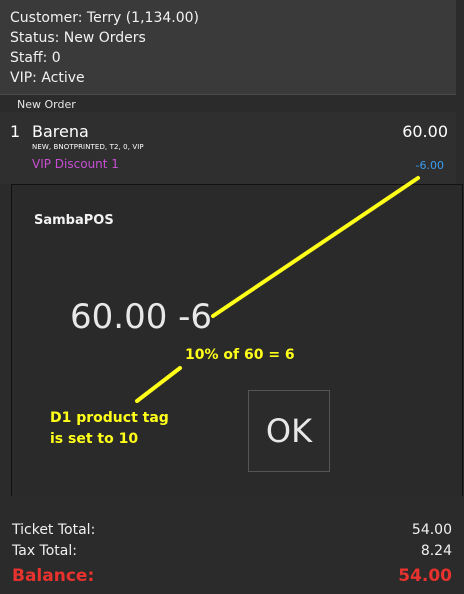 The image size is (464, 594). Describe the element at coordinates (60, 131) in the screenshot. I see `order-product-name: Barena` at that location.